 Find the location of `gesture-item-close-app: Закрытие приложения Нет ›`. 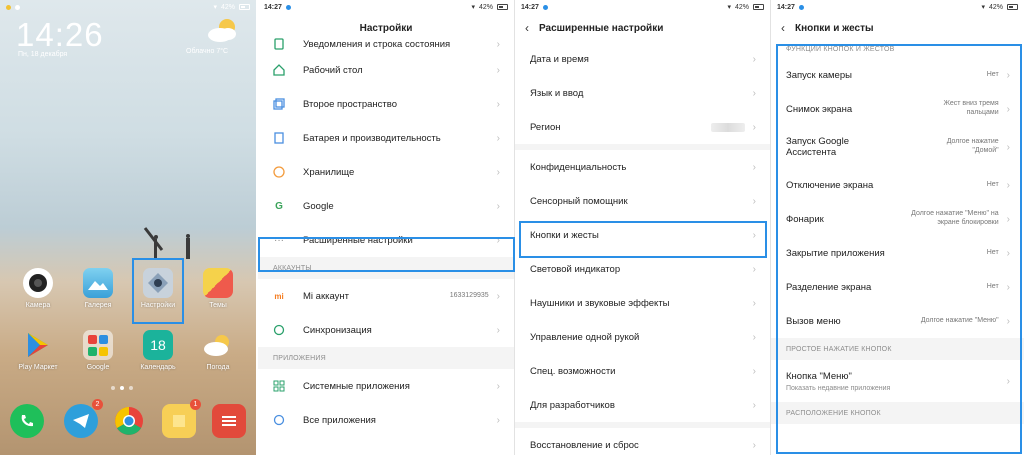

gesture-item-close-app: Закрытие приложения Нет › is located at coordinates (897, 253).